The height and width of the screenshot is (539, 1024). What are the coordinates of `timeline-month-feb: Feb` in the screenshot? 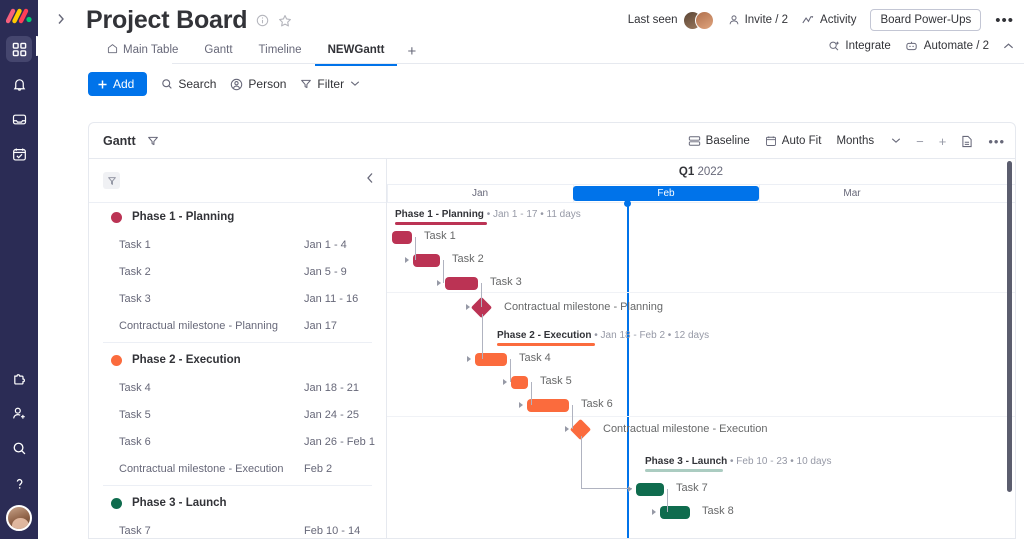 It's located at (666, 193).